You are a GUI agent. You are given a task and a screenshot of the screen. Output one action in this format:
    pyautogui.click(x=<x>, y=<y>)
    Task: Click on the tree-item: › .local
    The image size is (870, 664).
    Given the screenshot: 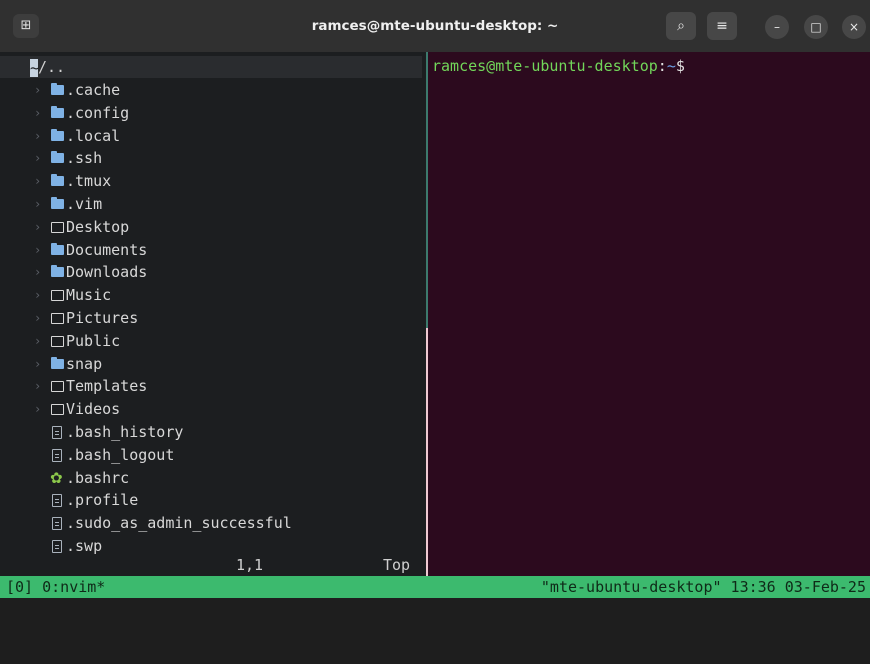 What is the action you would take?
    pyautogui.click(x=213, y=136)
    